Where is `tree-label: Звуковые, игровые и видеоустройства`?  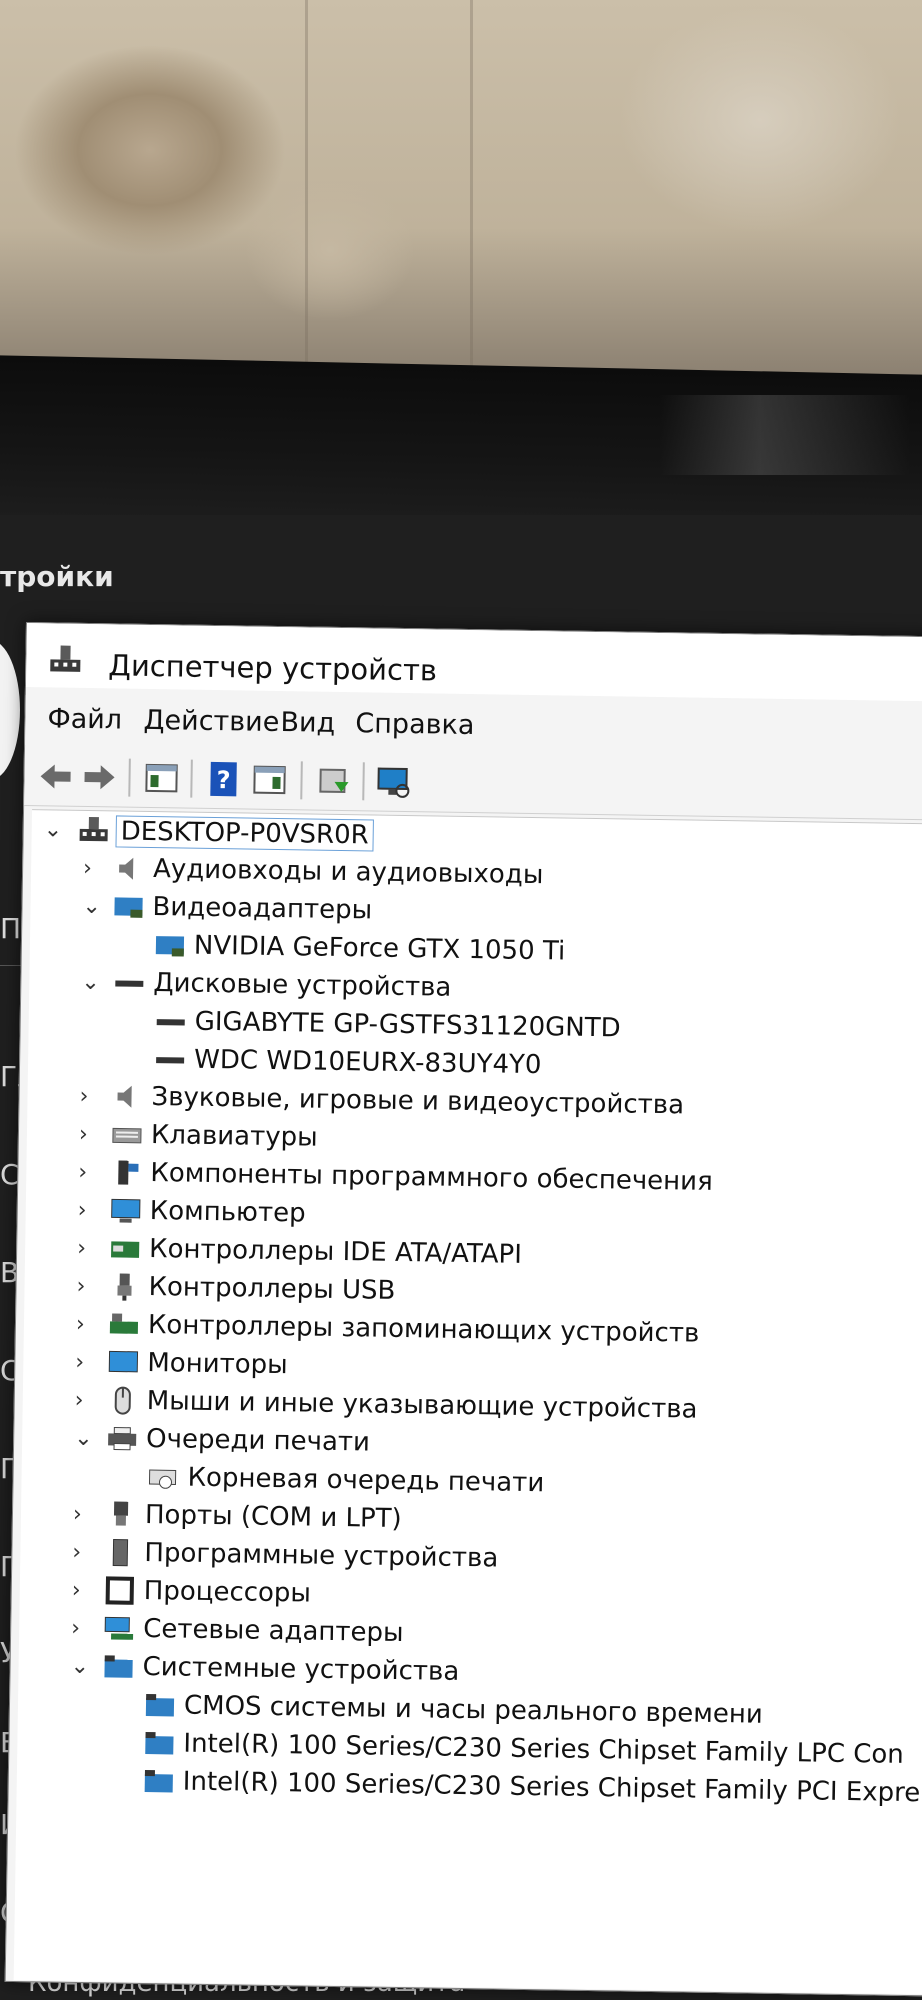 tree-label: Звуковые, игровые и видеоустройства is located at coordinates (418, 1101).